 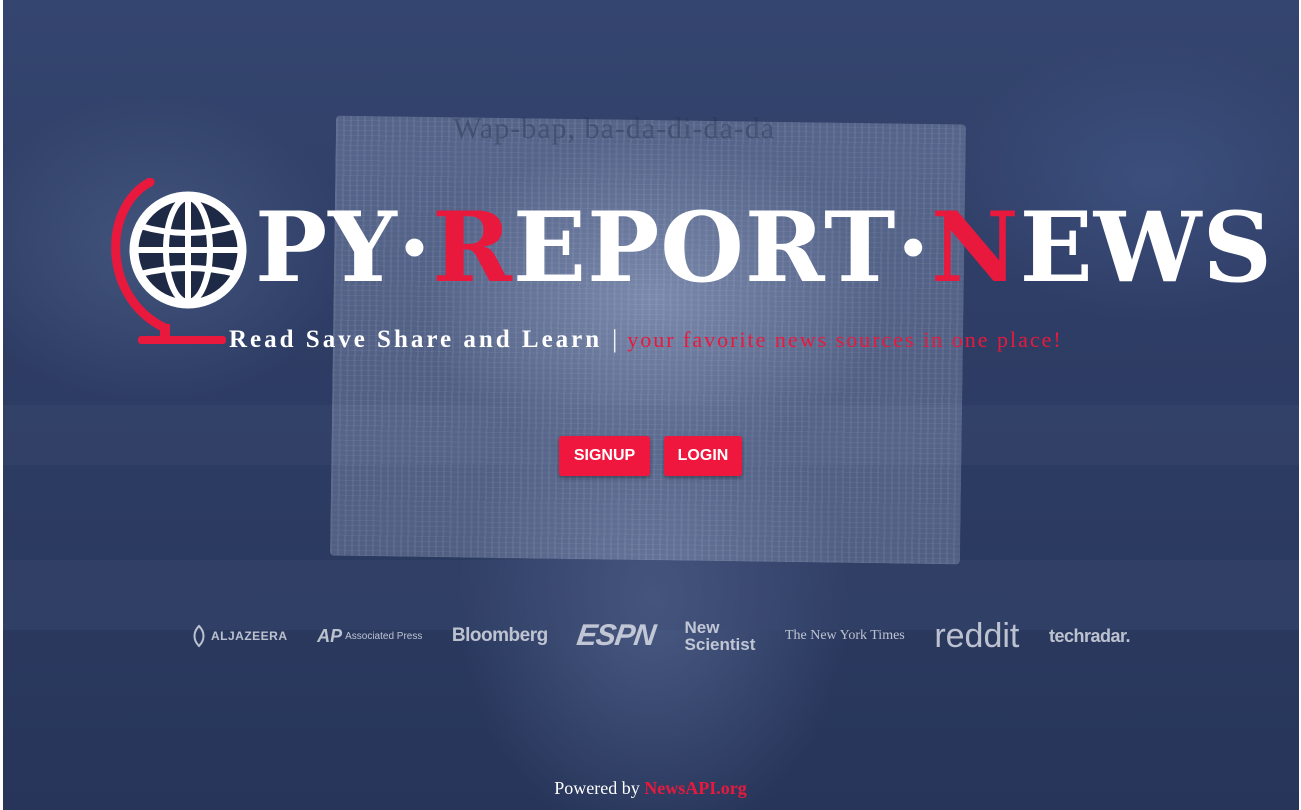 What do you see at coordinates (199, 636) in the screenshot?
I see `aljazeera-mark-icon` at bounding box center [199, 636].